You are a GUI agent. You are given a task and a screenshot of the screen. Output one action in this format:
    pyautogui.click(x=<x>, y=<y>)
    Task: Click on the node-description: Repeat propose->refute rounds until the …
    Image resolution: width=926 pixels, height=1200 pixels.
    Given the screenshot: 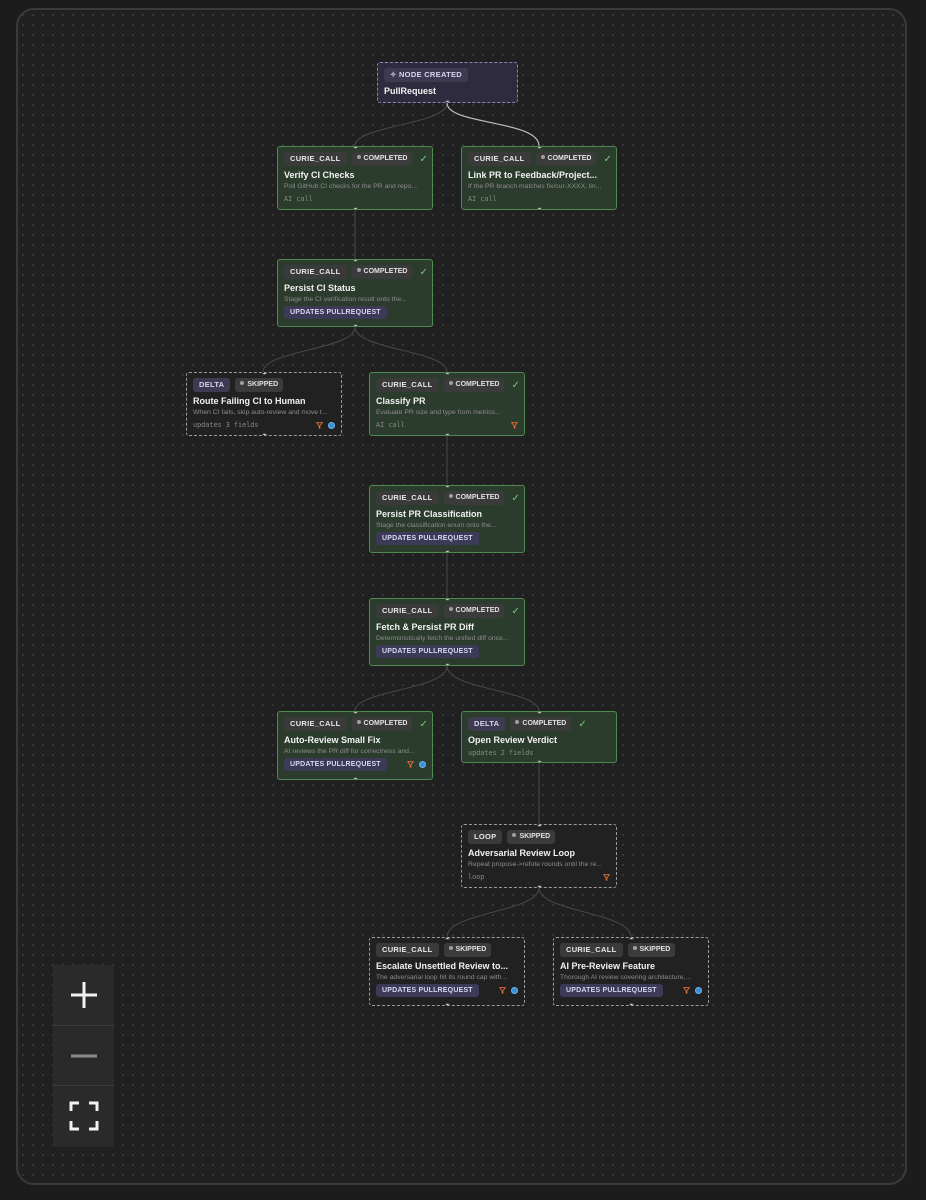 What is the action you would take?
    pyautogui.click(x=535, y=864)
    